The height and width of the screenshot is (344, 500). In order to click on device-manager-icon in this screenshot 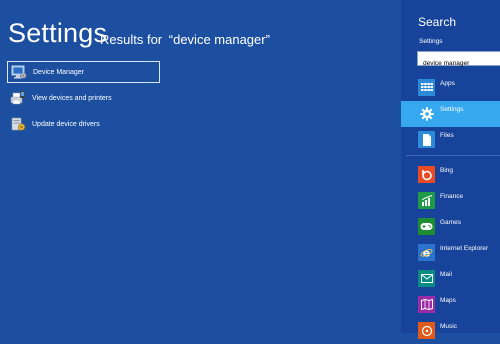, I will do `click(19, 72)`.